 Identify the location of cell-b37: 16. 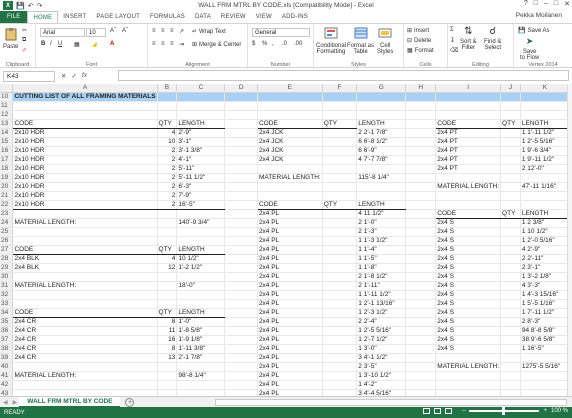
(167, 340).